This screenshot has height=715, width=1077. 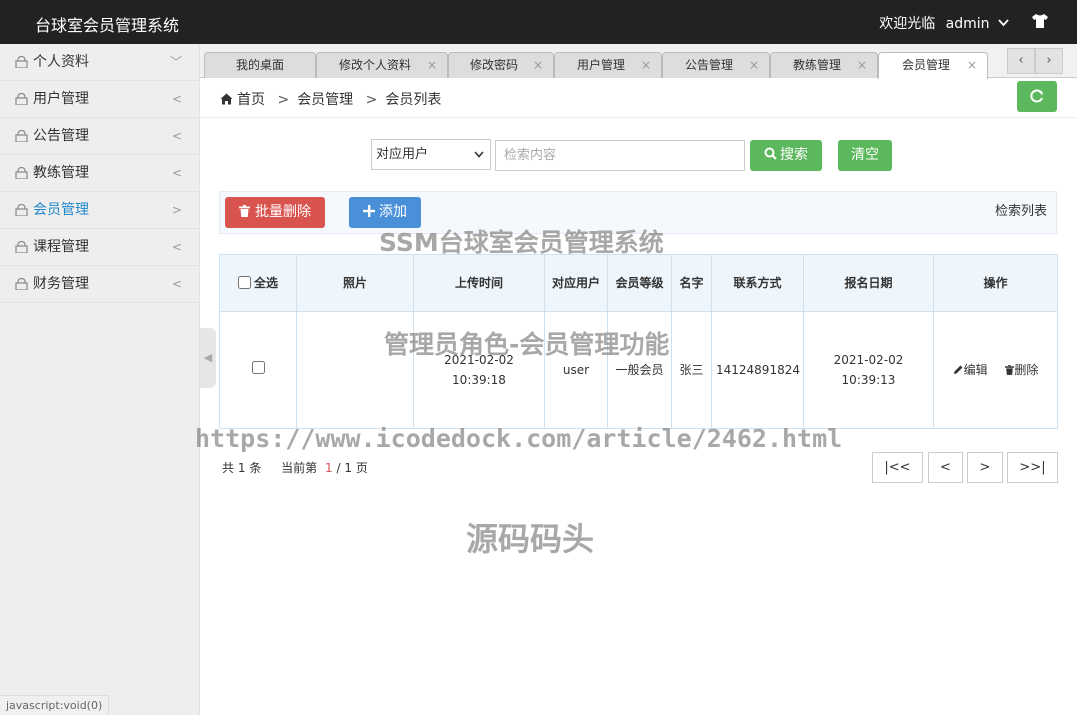 I want to click on breadcrumb-home: 首页, so click(x=251, y=100).